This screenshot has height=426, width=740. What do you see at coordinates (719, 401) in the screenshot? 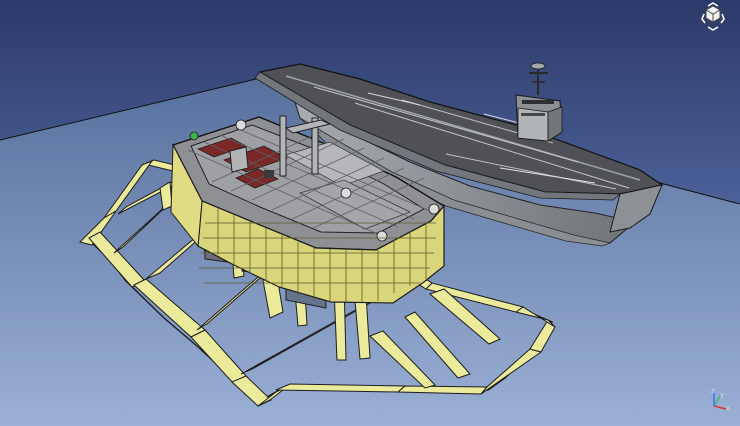
I see `axis-triad: x y z` at bounding box center [719, 401].